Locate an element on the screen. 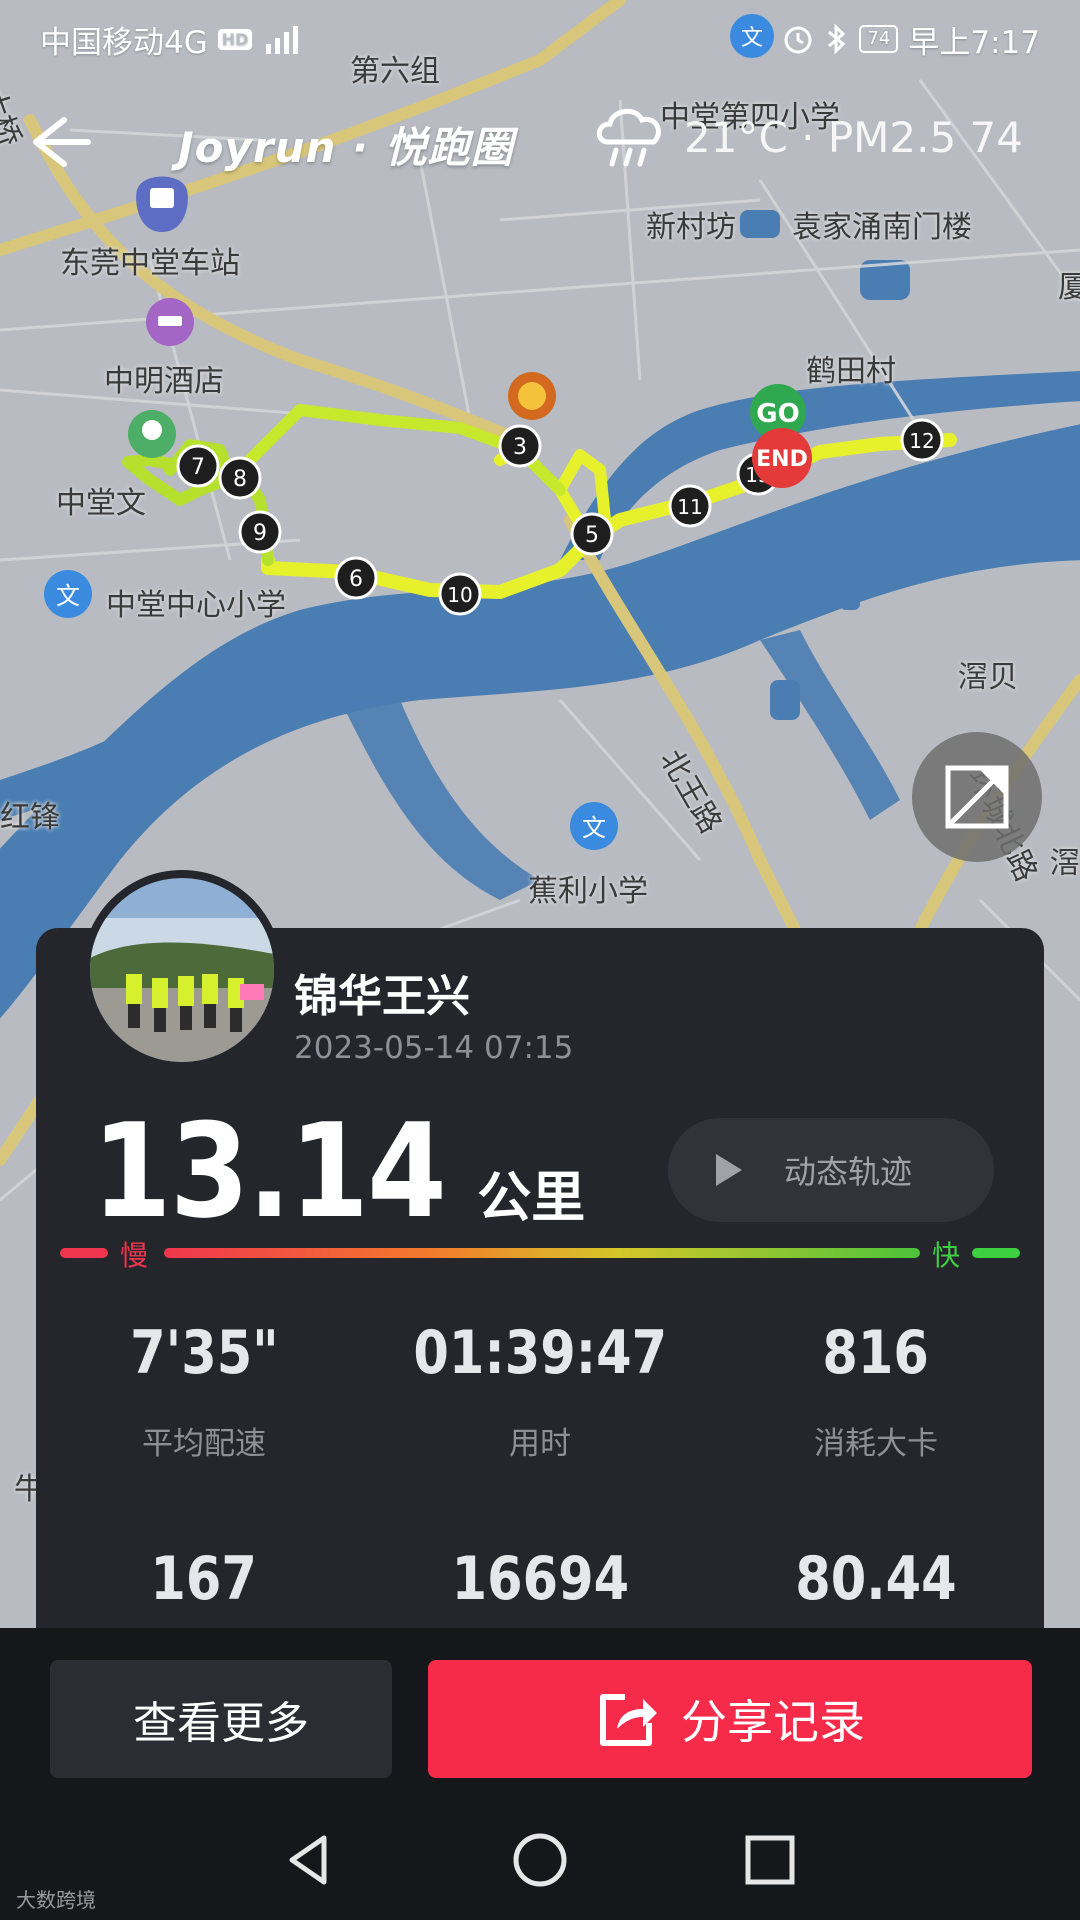 The image size is (1080, 1920). bottom-action-bar: 查看更多 分享记录 is located at coordinates (540, 1714).